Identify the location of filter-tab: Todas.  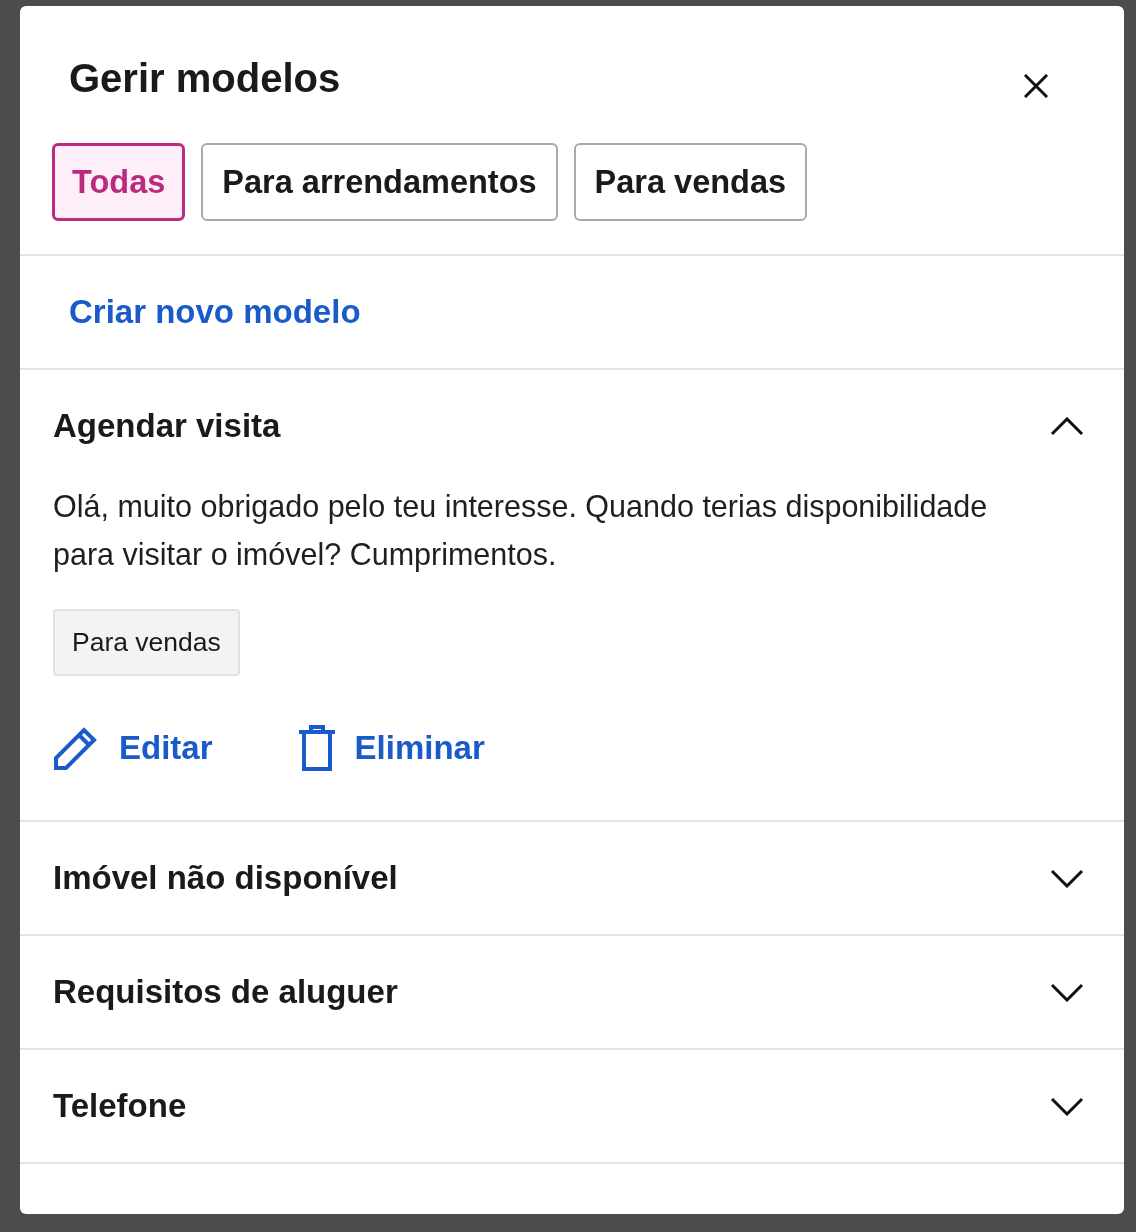
(119, 182).